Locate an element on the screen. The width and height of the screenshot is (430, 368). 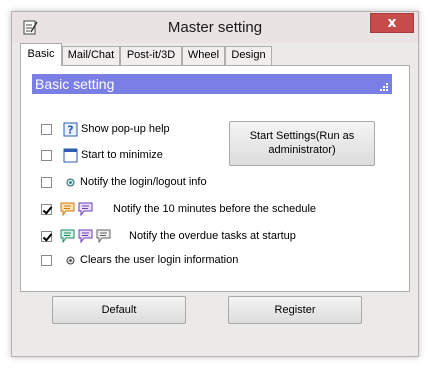
checkbox-notify-10-minutes is located at coordinates (46, 209).